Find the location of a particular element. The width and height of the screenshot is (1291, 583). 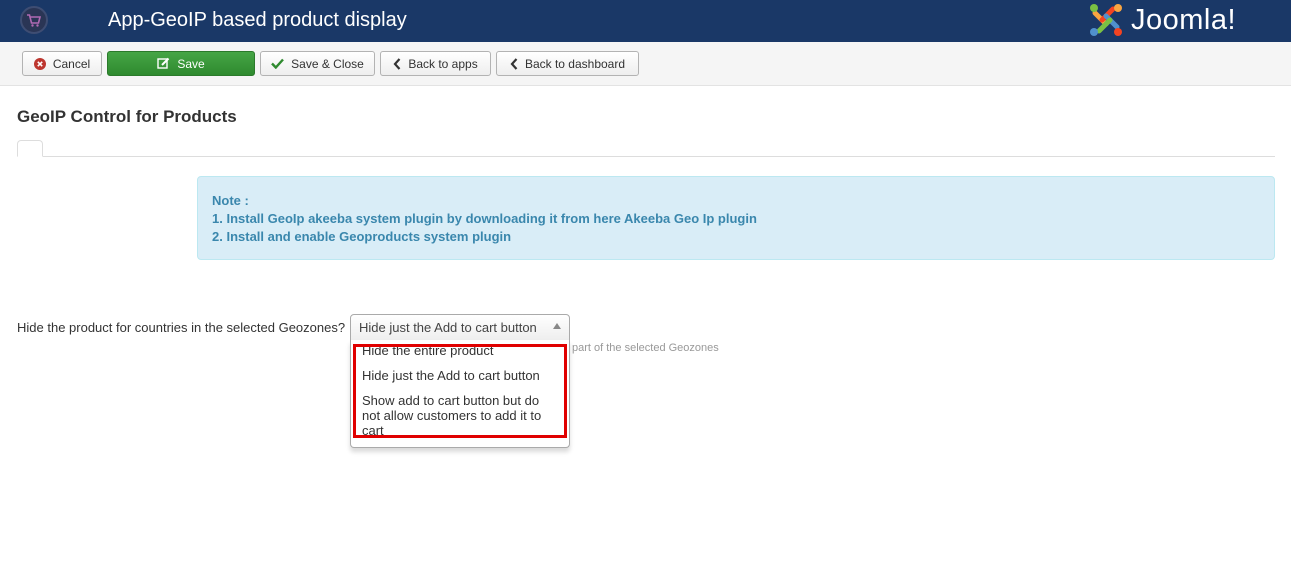

tab-item is located at coordinates (30, 148).